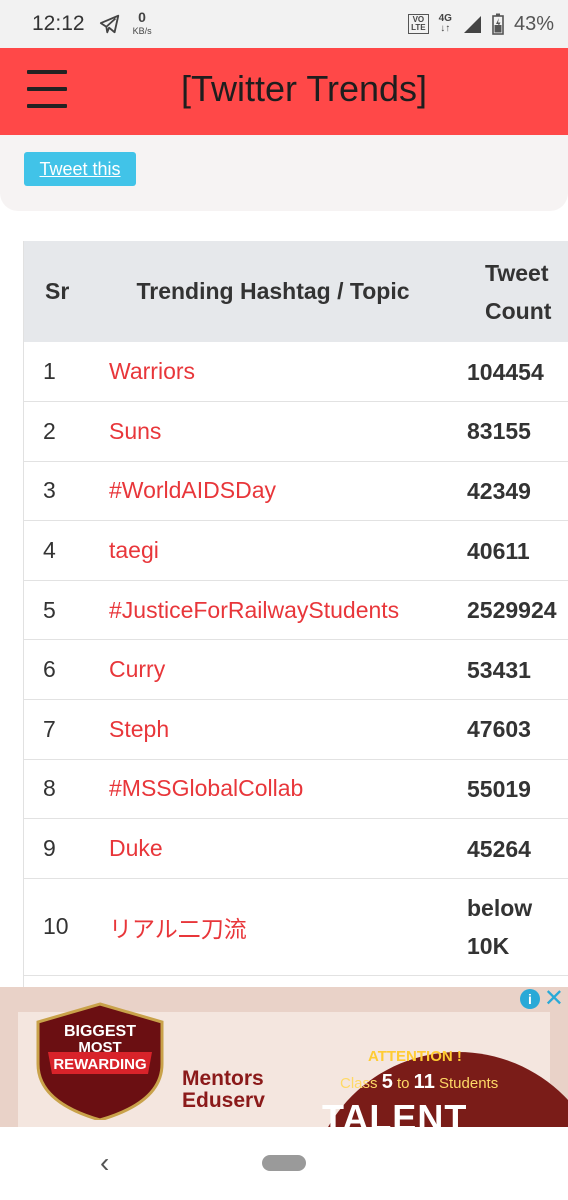  Describe the element at coordinates (139, 729) in the screenshot. I see `topic-link: Steph` at that location.